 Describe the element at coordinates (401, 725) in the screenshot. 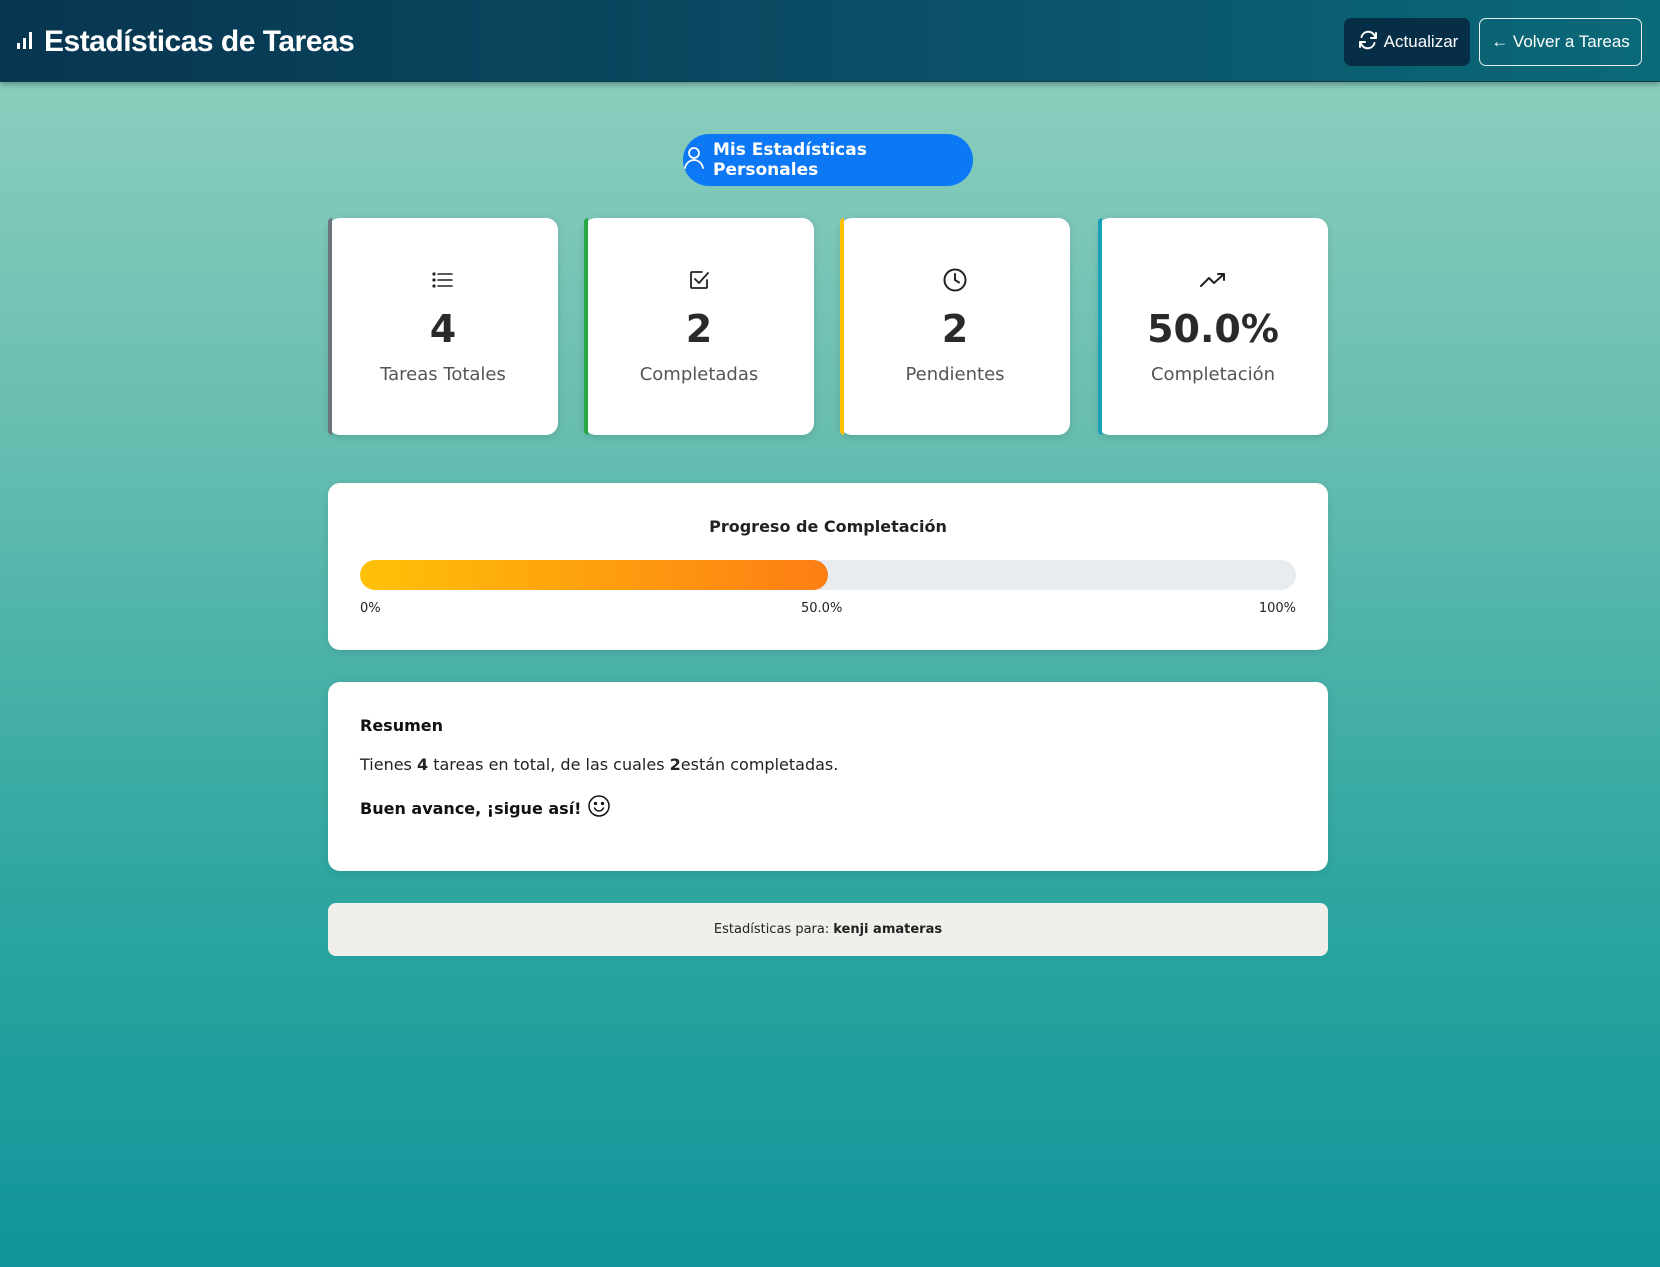

I see `summary-title: Resumen` at that location.